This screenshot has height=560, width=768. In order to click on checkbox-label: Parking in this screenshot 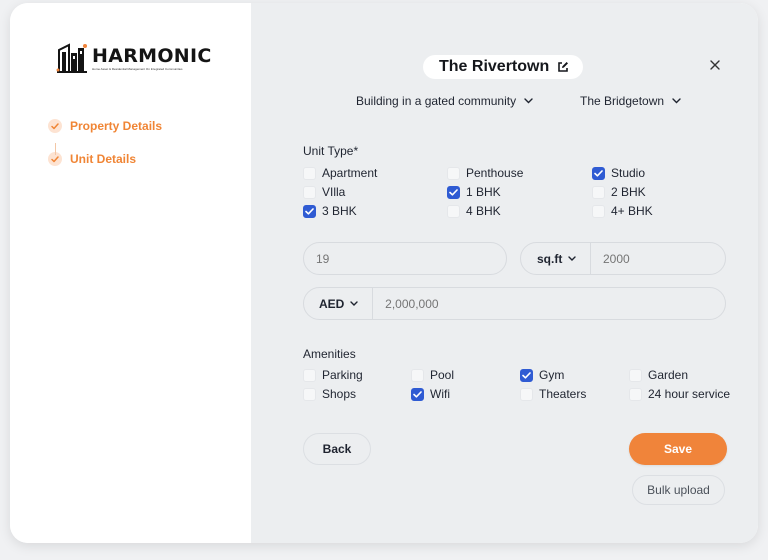, I will do `click(342, 375)`.